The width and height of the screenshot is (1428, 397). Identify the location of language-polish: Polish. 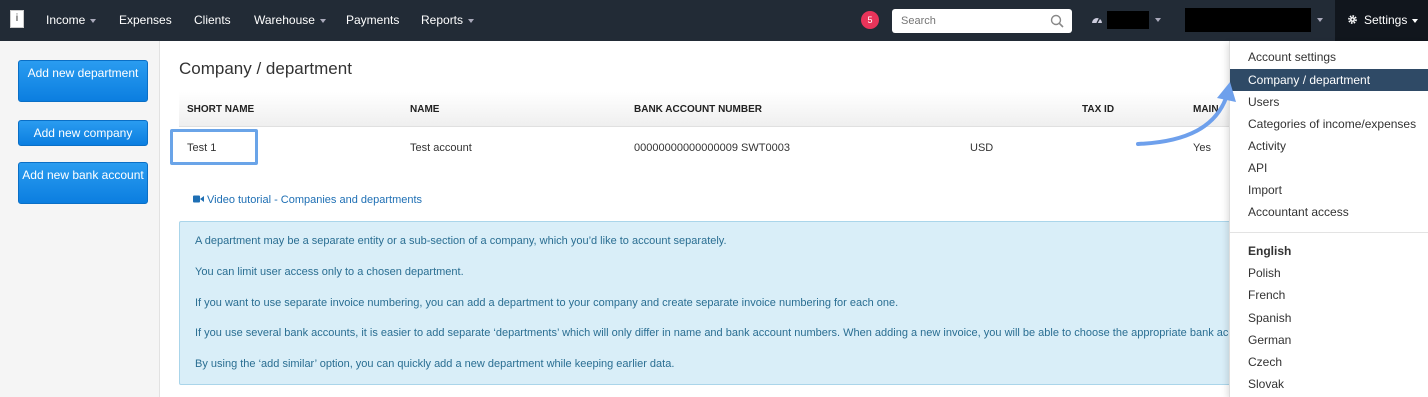
(1329, 273).